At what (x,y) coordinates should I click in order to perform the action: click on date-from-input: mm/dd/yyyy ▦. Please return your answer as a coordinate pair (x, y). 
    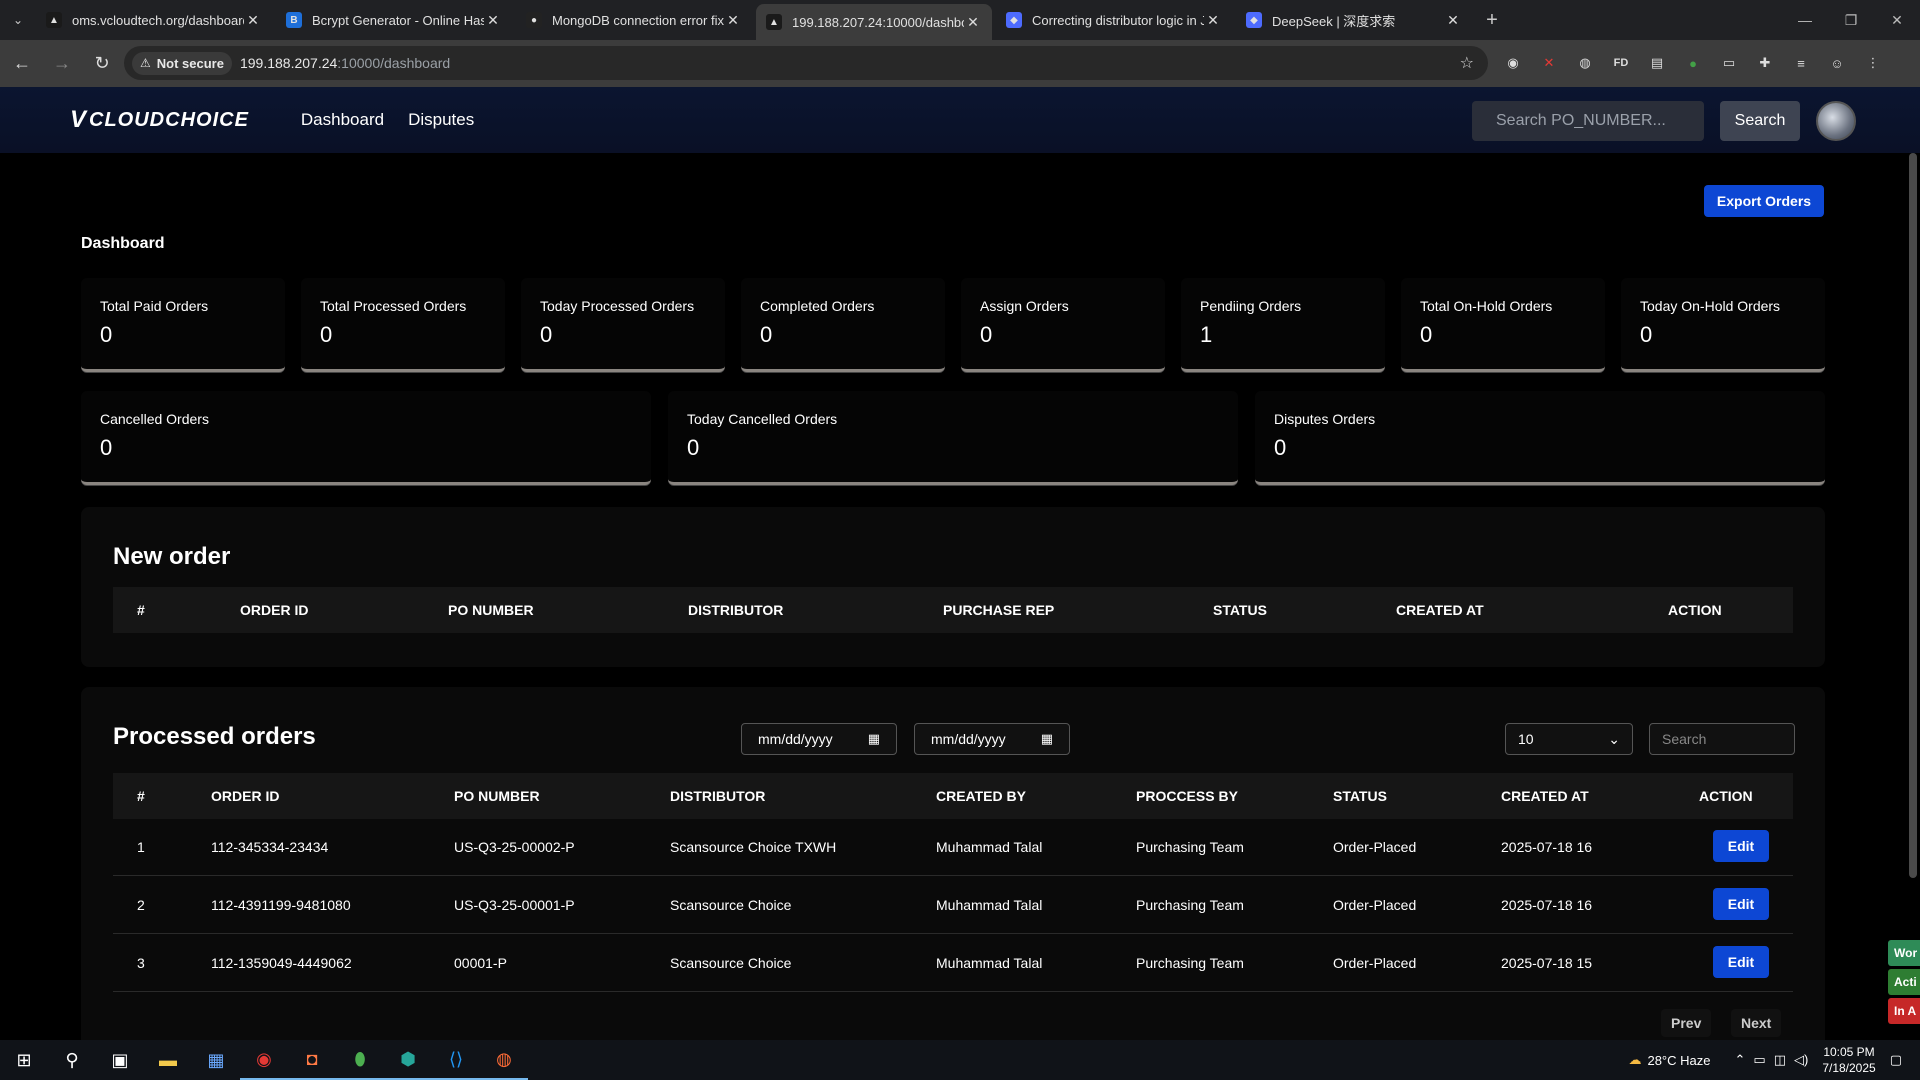
    Looking at the image, I should click on (819, 739).